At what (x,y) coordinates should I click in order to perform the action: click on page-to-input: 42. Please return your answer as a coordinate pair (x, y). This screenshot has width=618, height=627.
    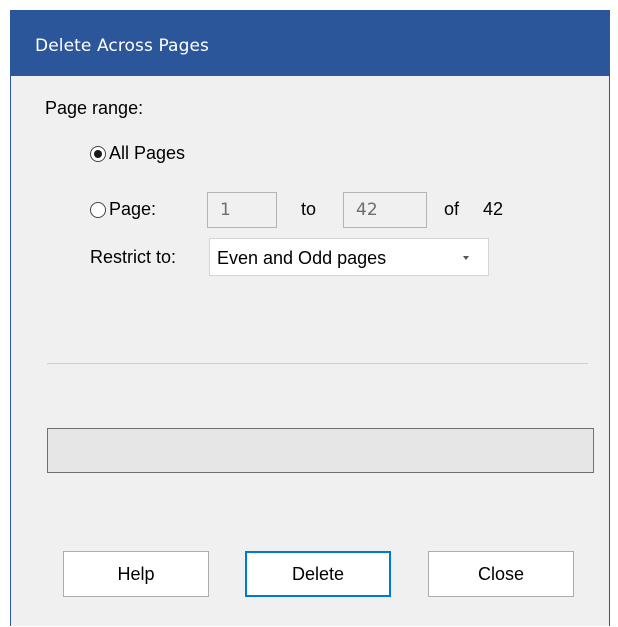
    Looking at the image, I should click on (385, 210).